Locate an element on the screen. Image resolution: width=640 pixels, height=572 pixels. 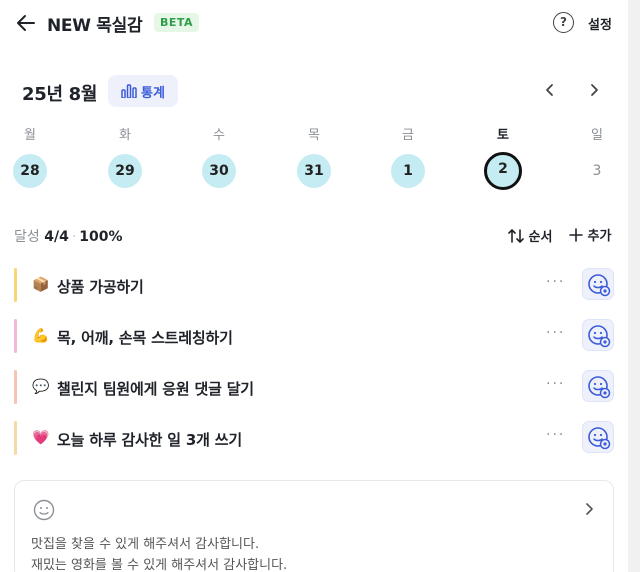
date-cell: 31 is located at coordinates (314, 171).